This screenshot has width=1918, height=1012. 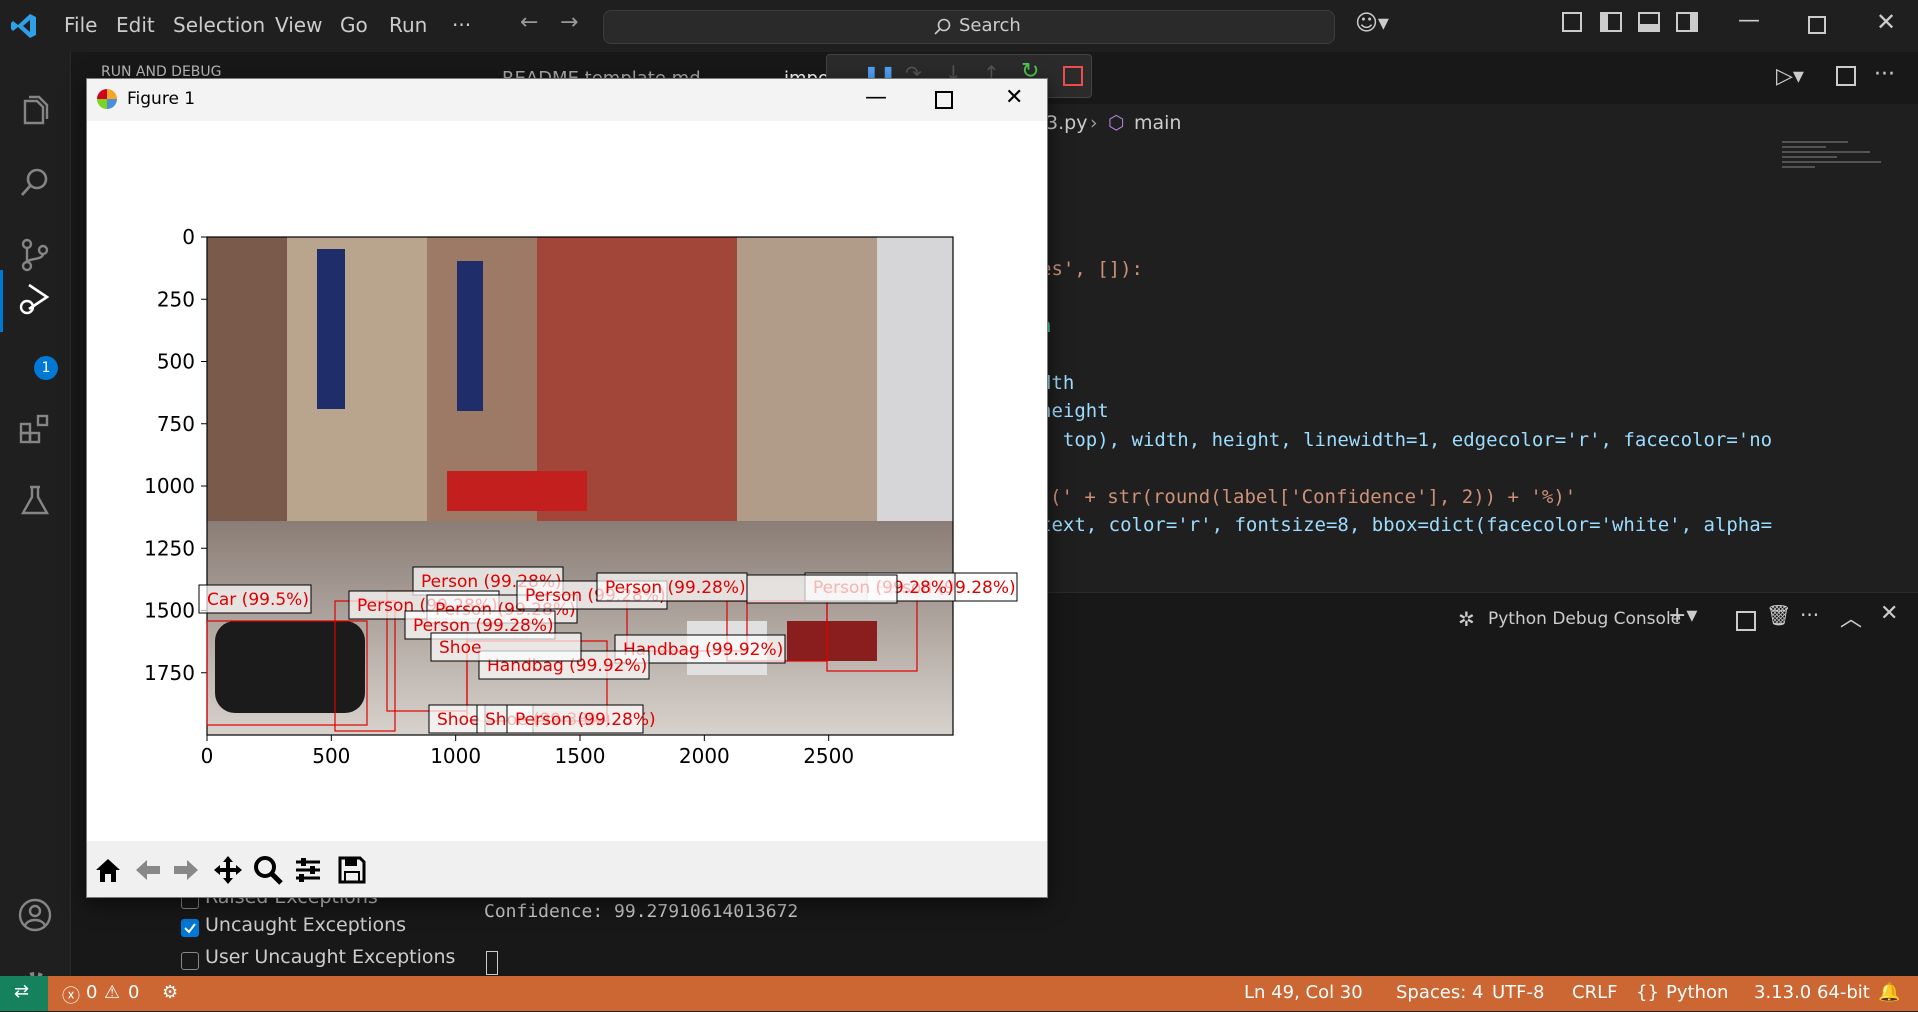 What do you see at coordinates (1790, 76) in the screenshot?
I see `run-file-icon: ▷▾` at bounding box center [1790, 76].